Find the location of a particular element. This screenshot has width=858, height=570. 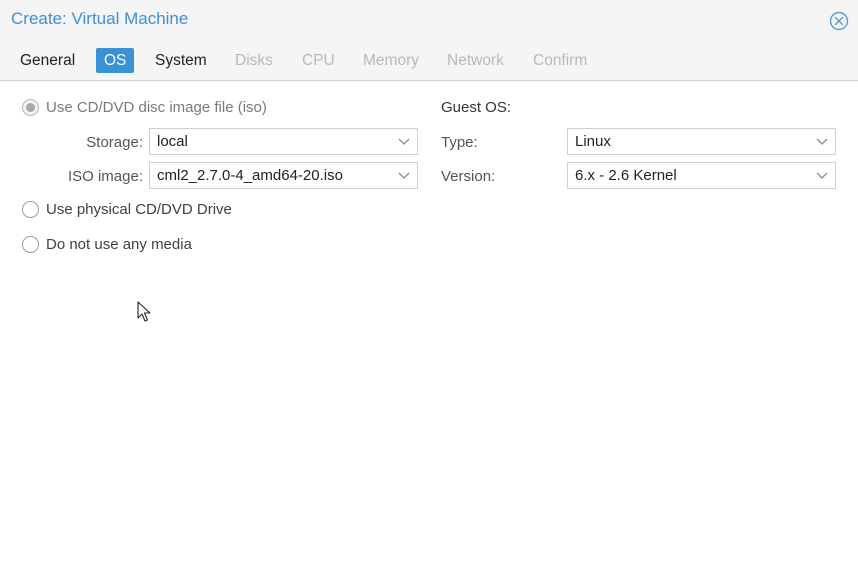

tab-disks: Disks is located at coordinates (254, 60).